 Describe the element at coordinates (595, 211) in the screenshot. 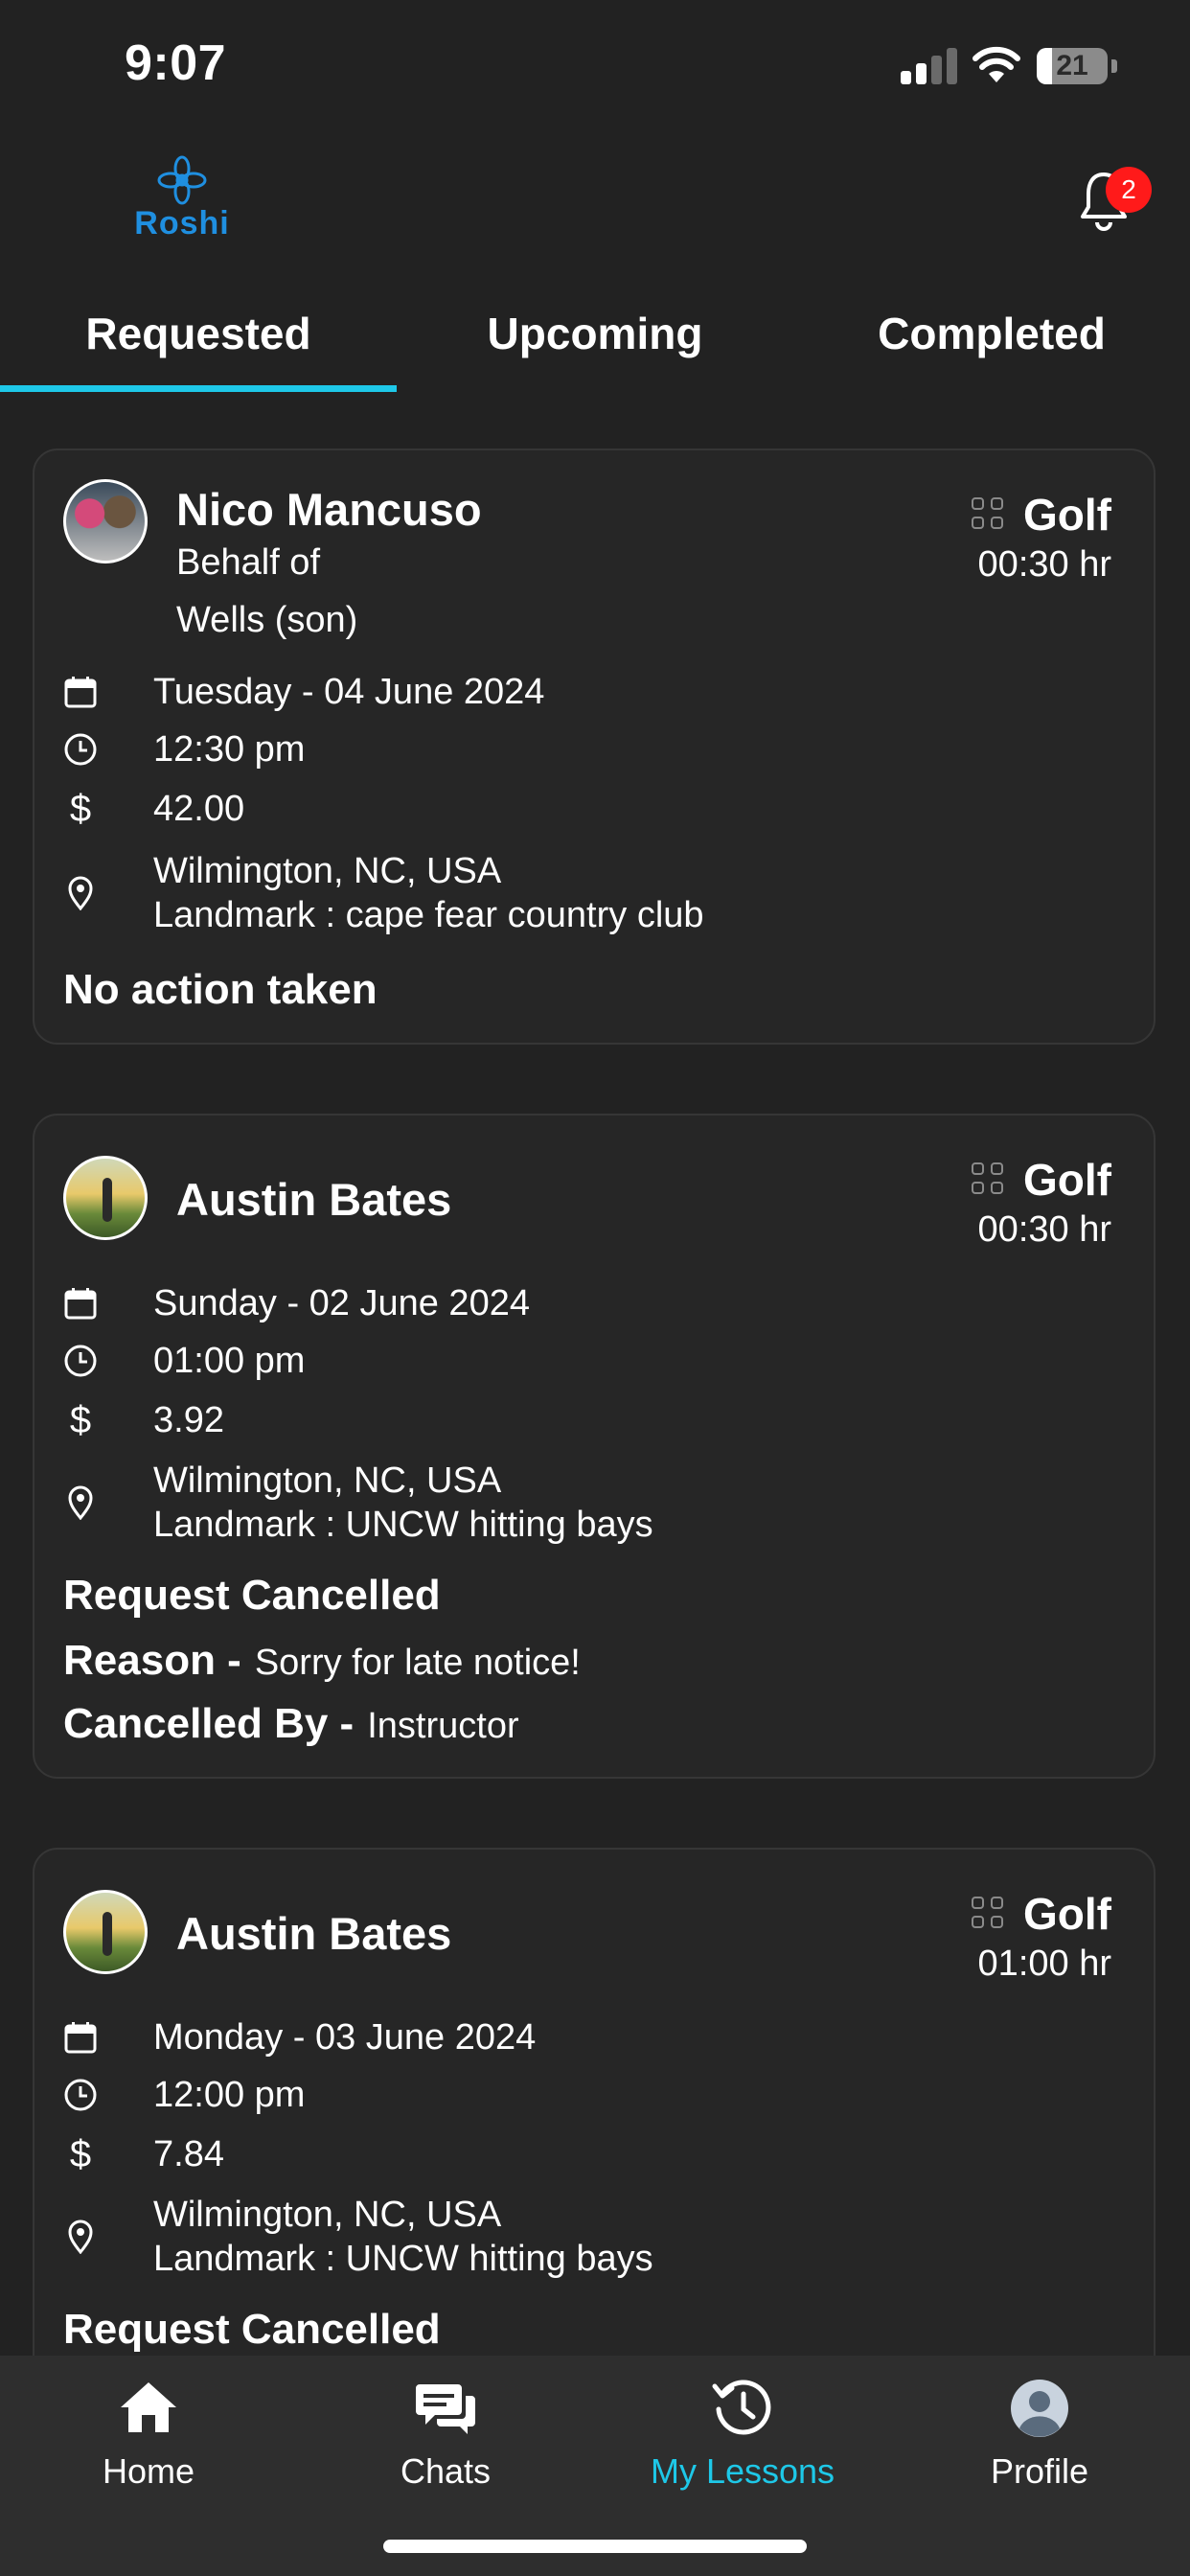

I see `app-header: Roshi 2` at that location.